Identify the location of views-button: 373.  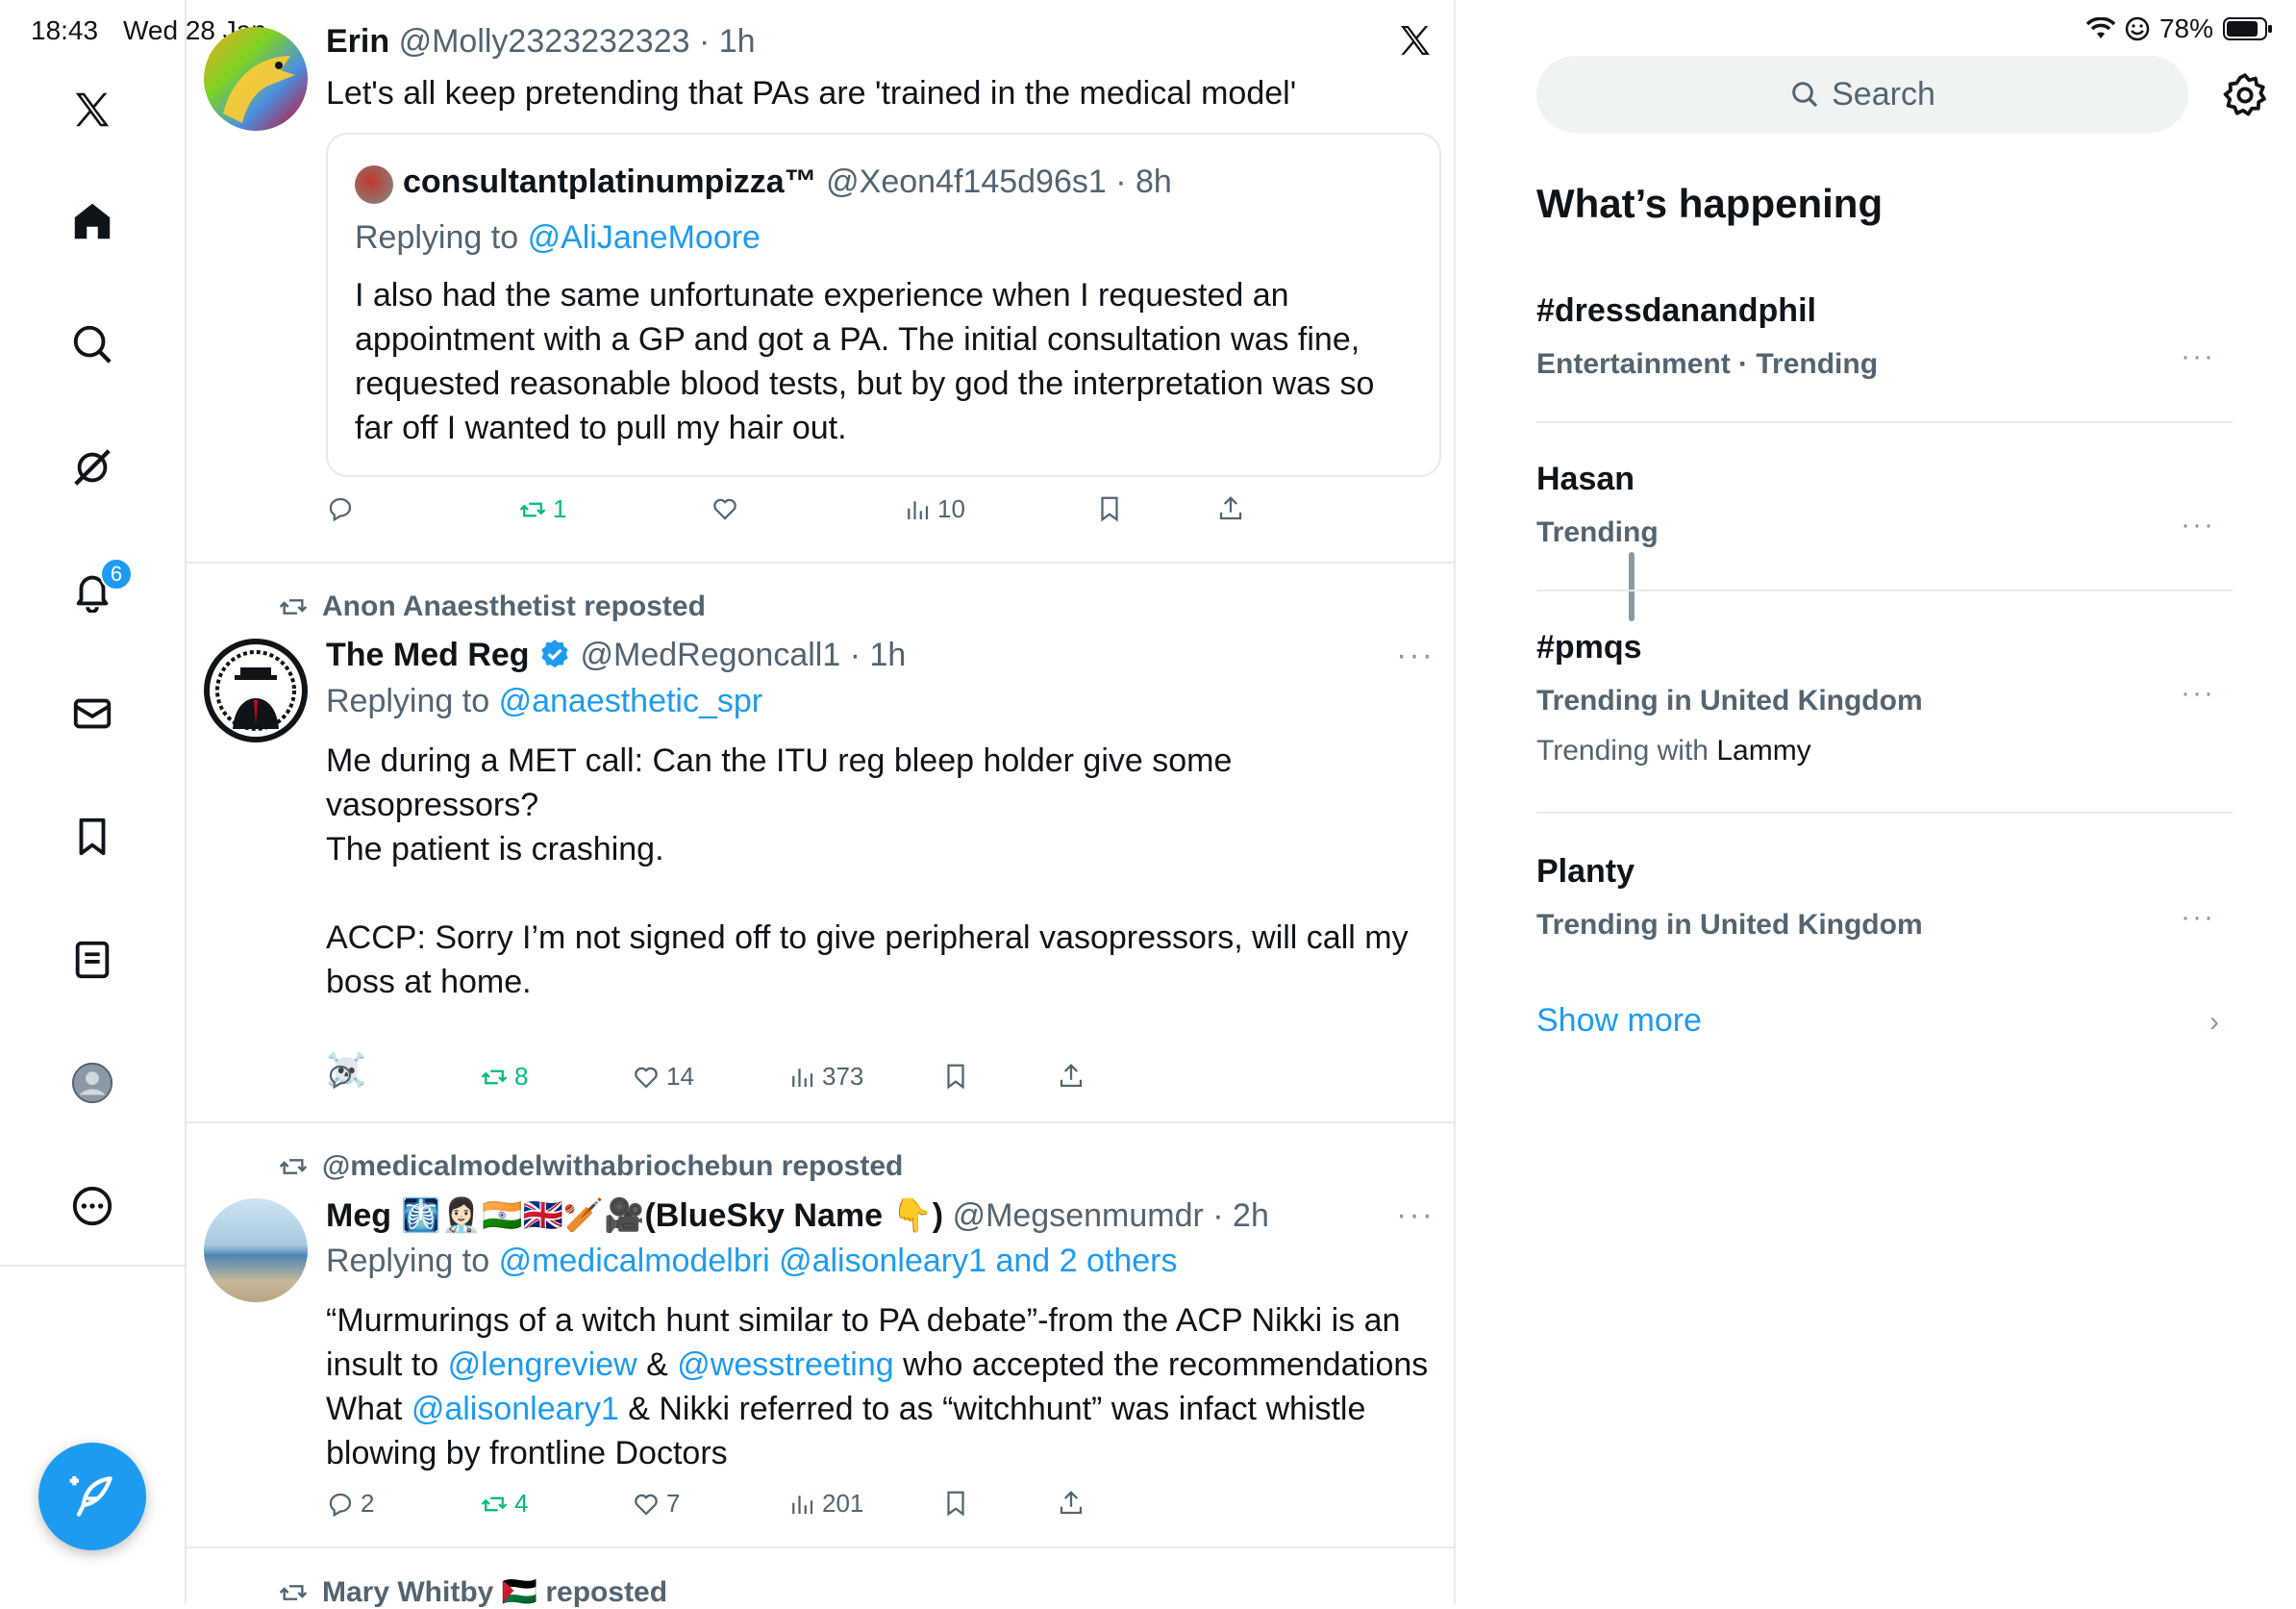
(825, 1077).